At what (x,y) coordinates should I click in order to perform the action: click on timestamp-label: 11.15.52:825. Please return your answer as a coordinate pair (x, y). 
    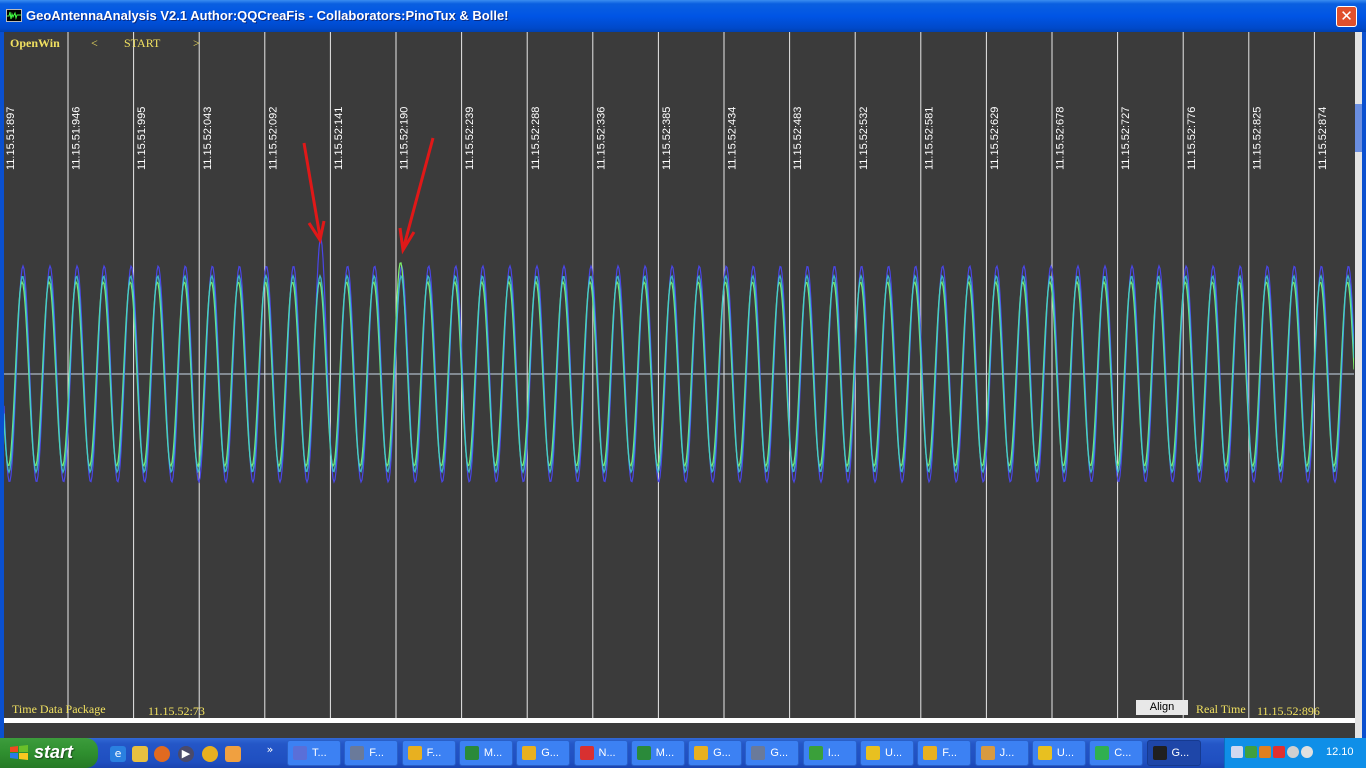
    Looking at the image, I should click on (1257, 138).